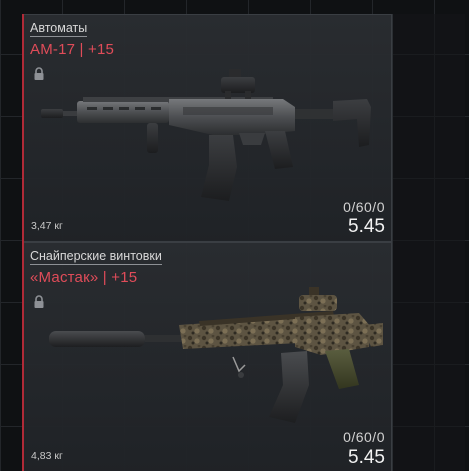  Describe the element at coordinates (59, 29) in the screenshot. I see `weapon-category: Автоматы` at that location.